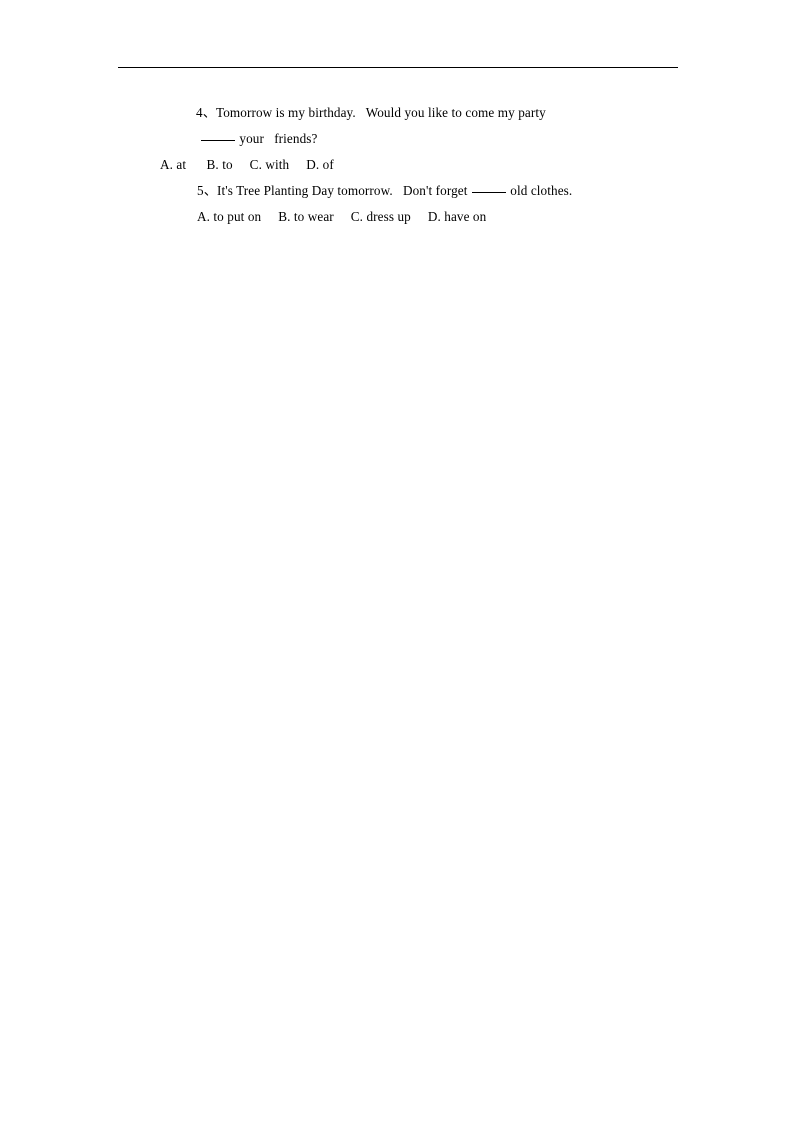 The image size is (794, 1123). I want to click on question-4-stem-part-3: your, so click(251, 138).